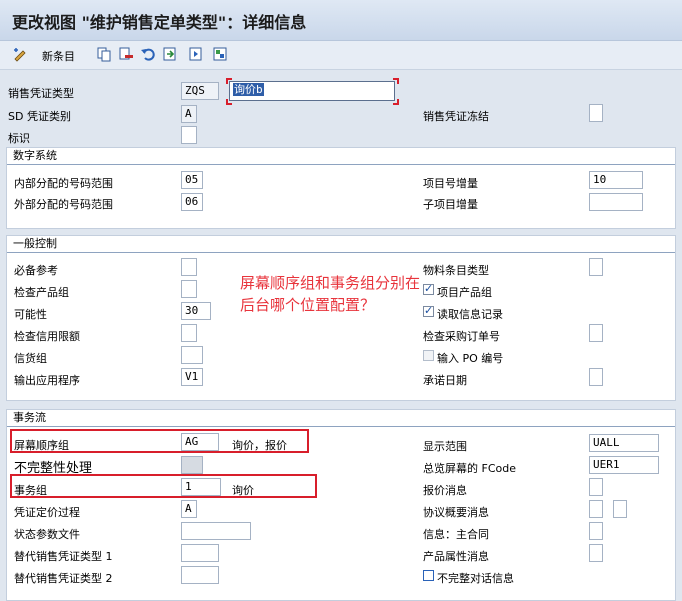 The height and width of the screenshot is (601, 682). I want to click on doc-pricing-label: 凭证定价过程, so click(47, 512).